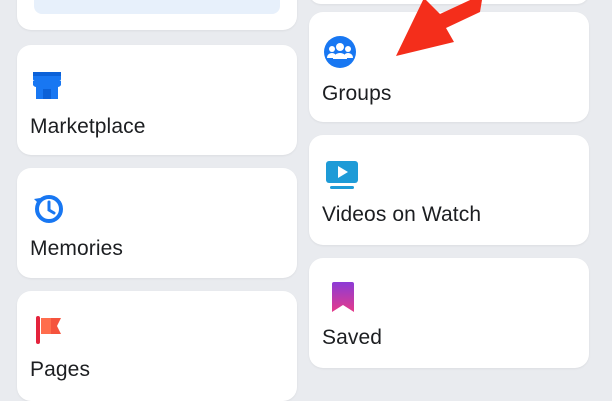 The width and height of the screenshot is (612, 401). What do you see at coordinates (157, 15) in the screenshot?
I see `shortcut-card-top-left` at bounding box center [157, 15].